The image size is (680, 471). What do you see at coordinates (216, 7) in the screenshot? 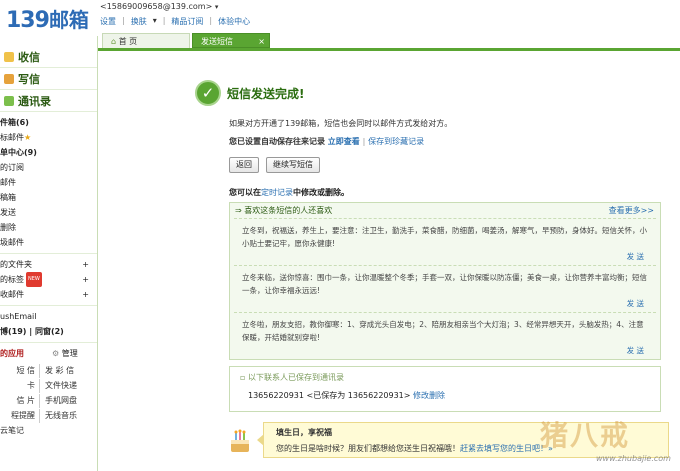
I see `chevron-down-icon: ▾` at bounding box center [216, 7].